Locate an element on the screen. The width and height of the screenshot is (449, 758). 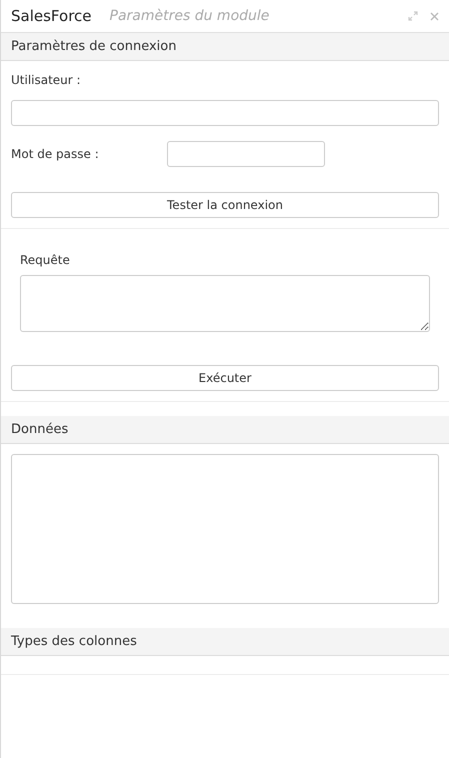
section-header: Données is located at coordinates (225, 430).